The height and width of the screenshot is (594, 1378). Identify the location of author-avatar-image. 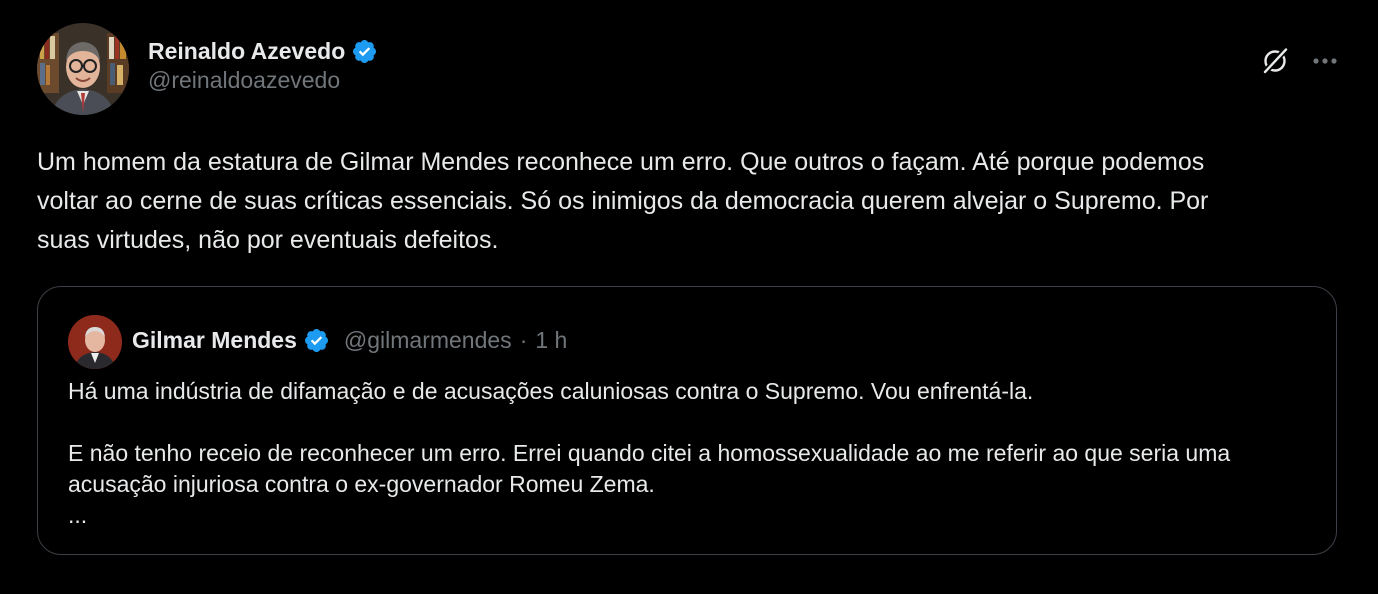
(83, 69).